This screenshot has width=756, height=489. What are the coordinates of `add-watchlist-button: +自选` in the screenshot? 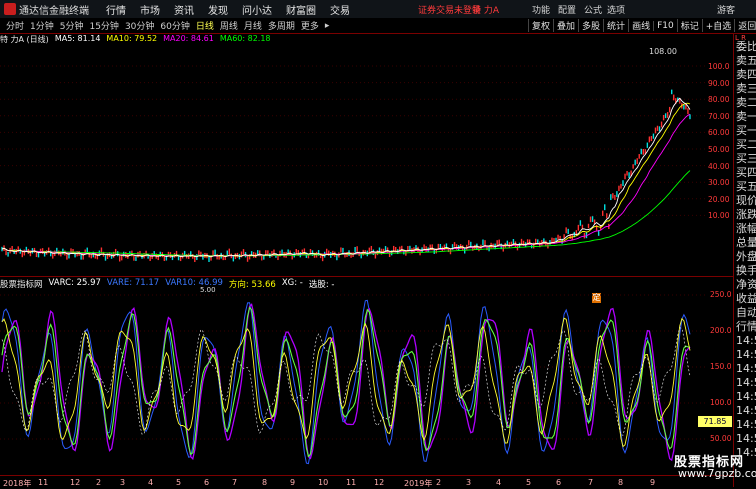 It's located at (718, 25).